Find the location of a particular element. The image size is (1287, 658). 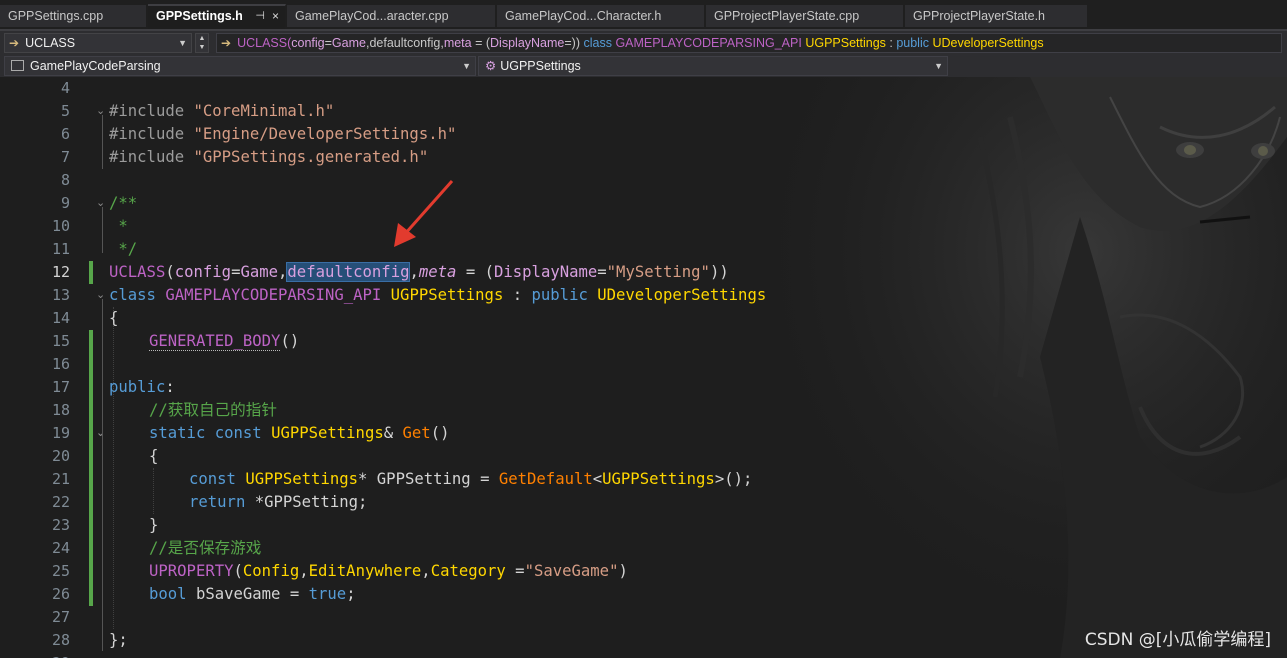

param: DisplayName is located at coordinates (546, 272).